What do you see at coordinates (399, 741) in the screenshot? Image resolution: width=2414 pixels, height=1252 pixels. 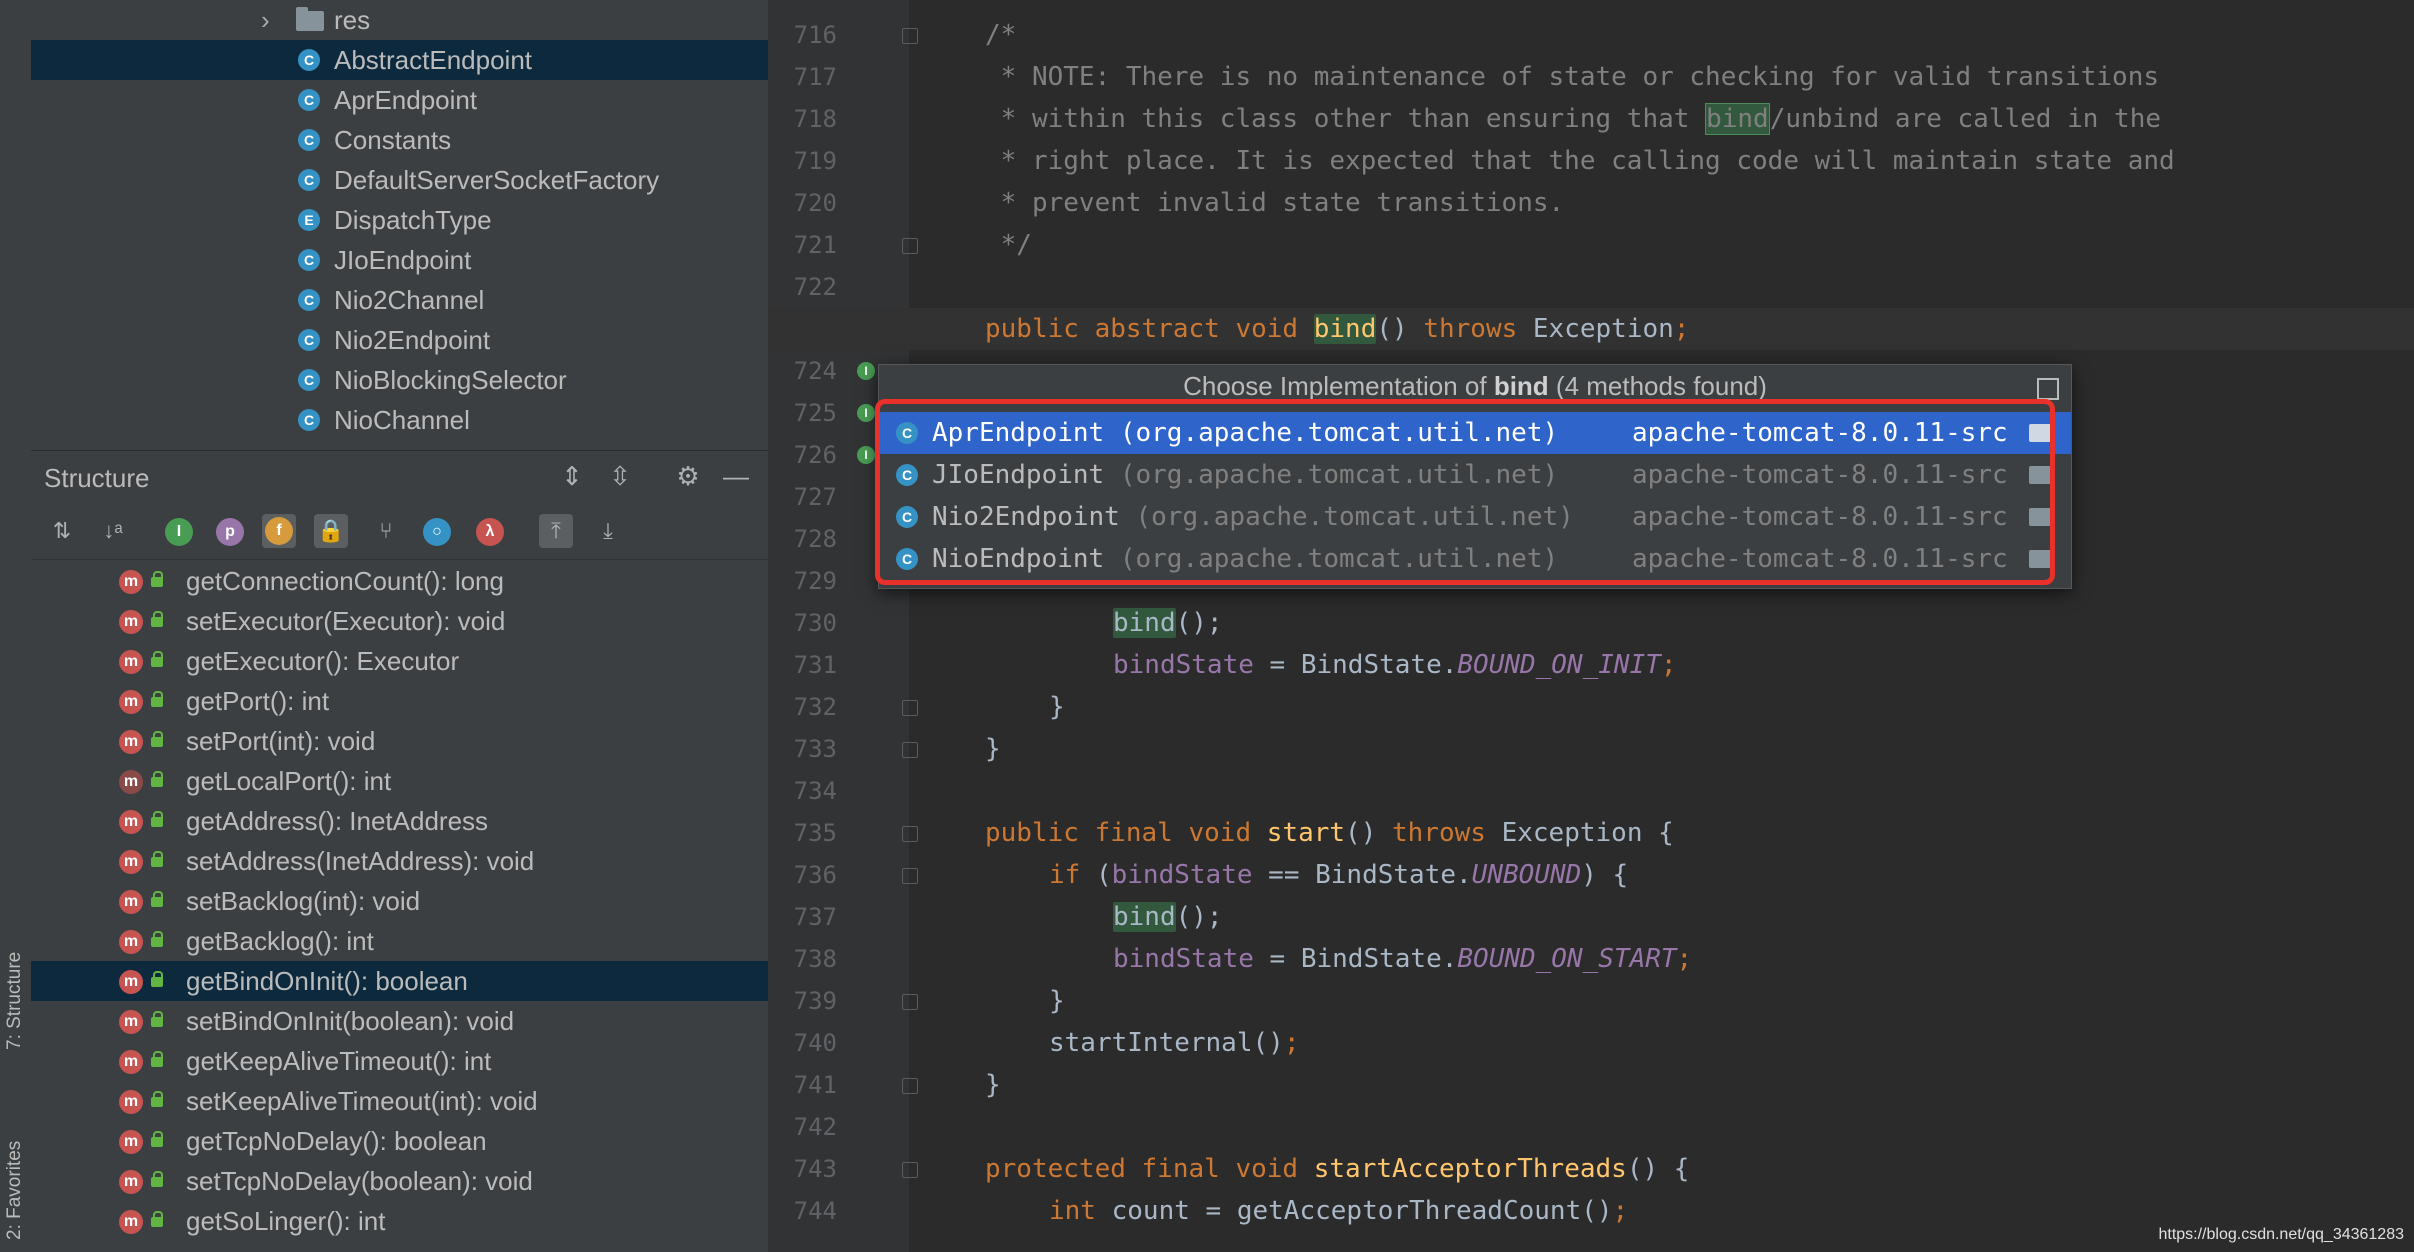 I see `member-item: m setPort(int): void` at bounding box center [399, 741].